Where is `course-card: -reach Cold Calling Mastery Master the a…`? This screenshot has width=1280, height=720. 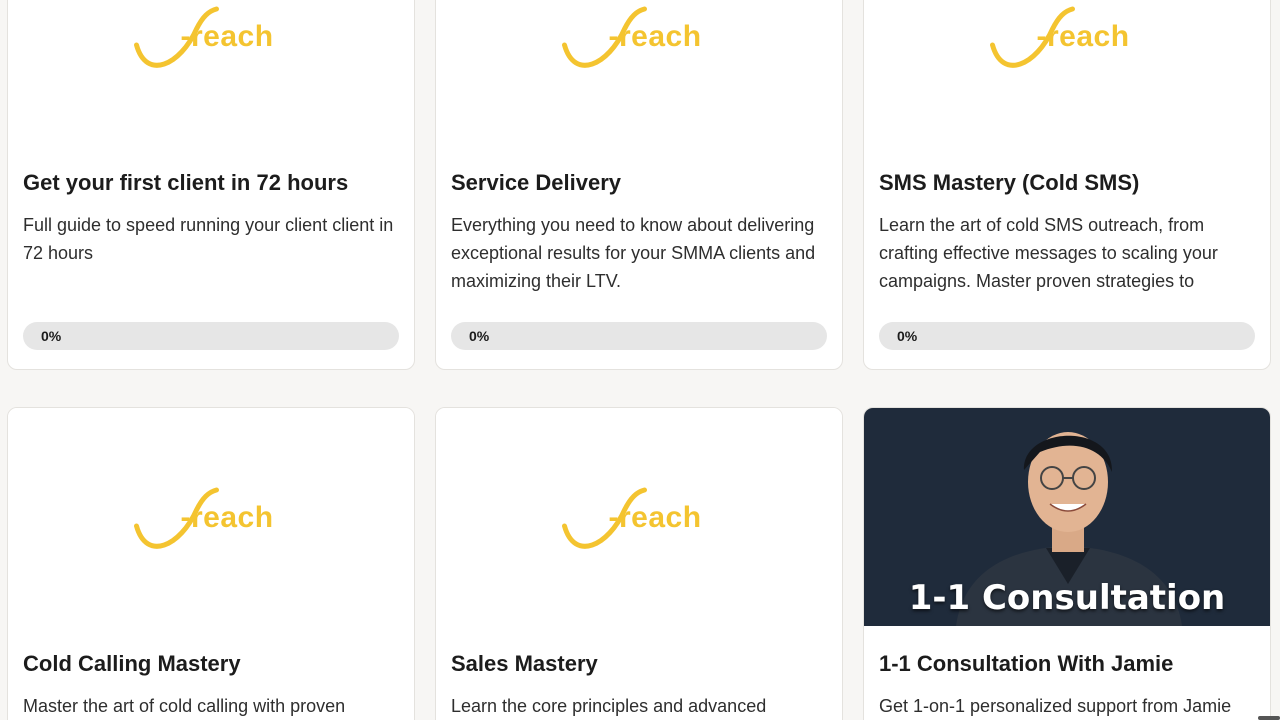 course-card: -reach Cold Calling Mastery Master the a… is located at coordinates (211, 563).